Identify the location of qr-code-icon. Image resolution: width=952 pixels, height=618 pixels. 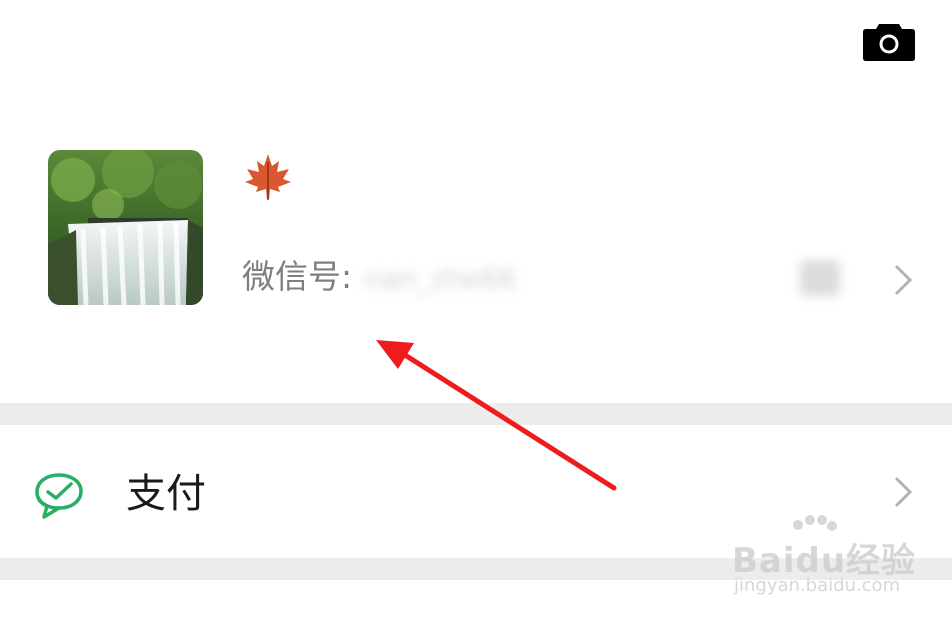
(820, 278).